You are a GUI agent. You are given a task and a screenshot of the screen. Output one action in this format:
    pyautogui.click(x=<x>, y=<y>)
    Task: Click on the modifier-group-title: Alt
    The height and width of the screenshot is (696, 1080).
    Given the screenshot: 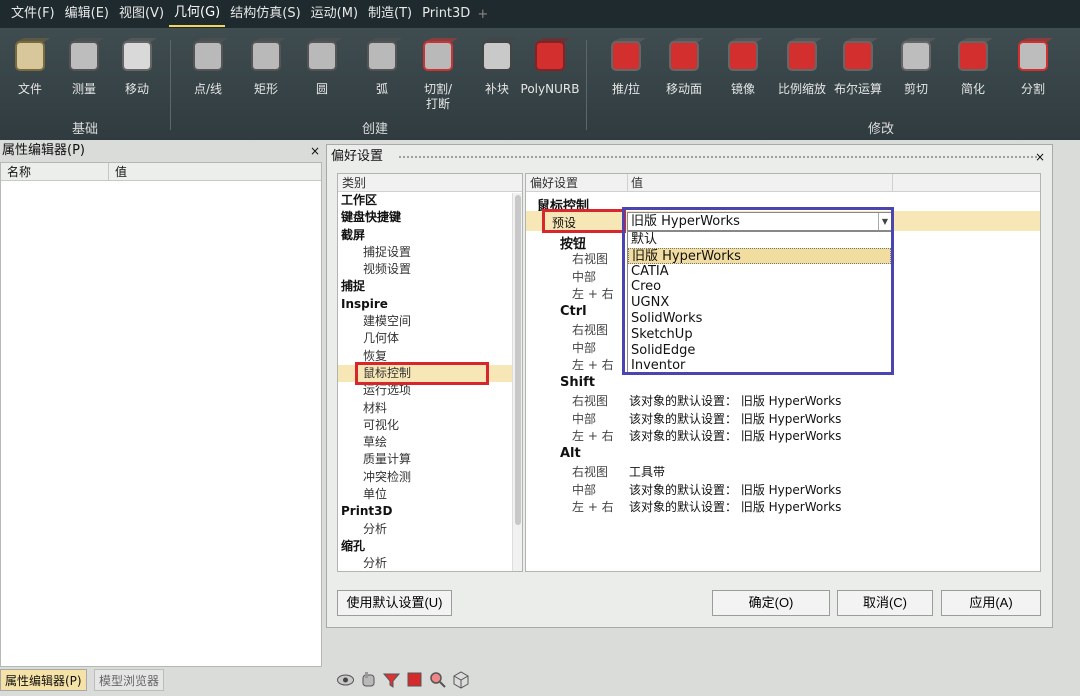 What is the action you would take?
    pyautogui.click(x=570, y=453)
    